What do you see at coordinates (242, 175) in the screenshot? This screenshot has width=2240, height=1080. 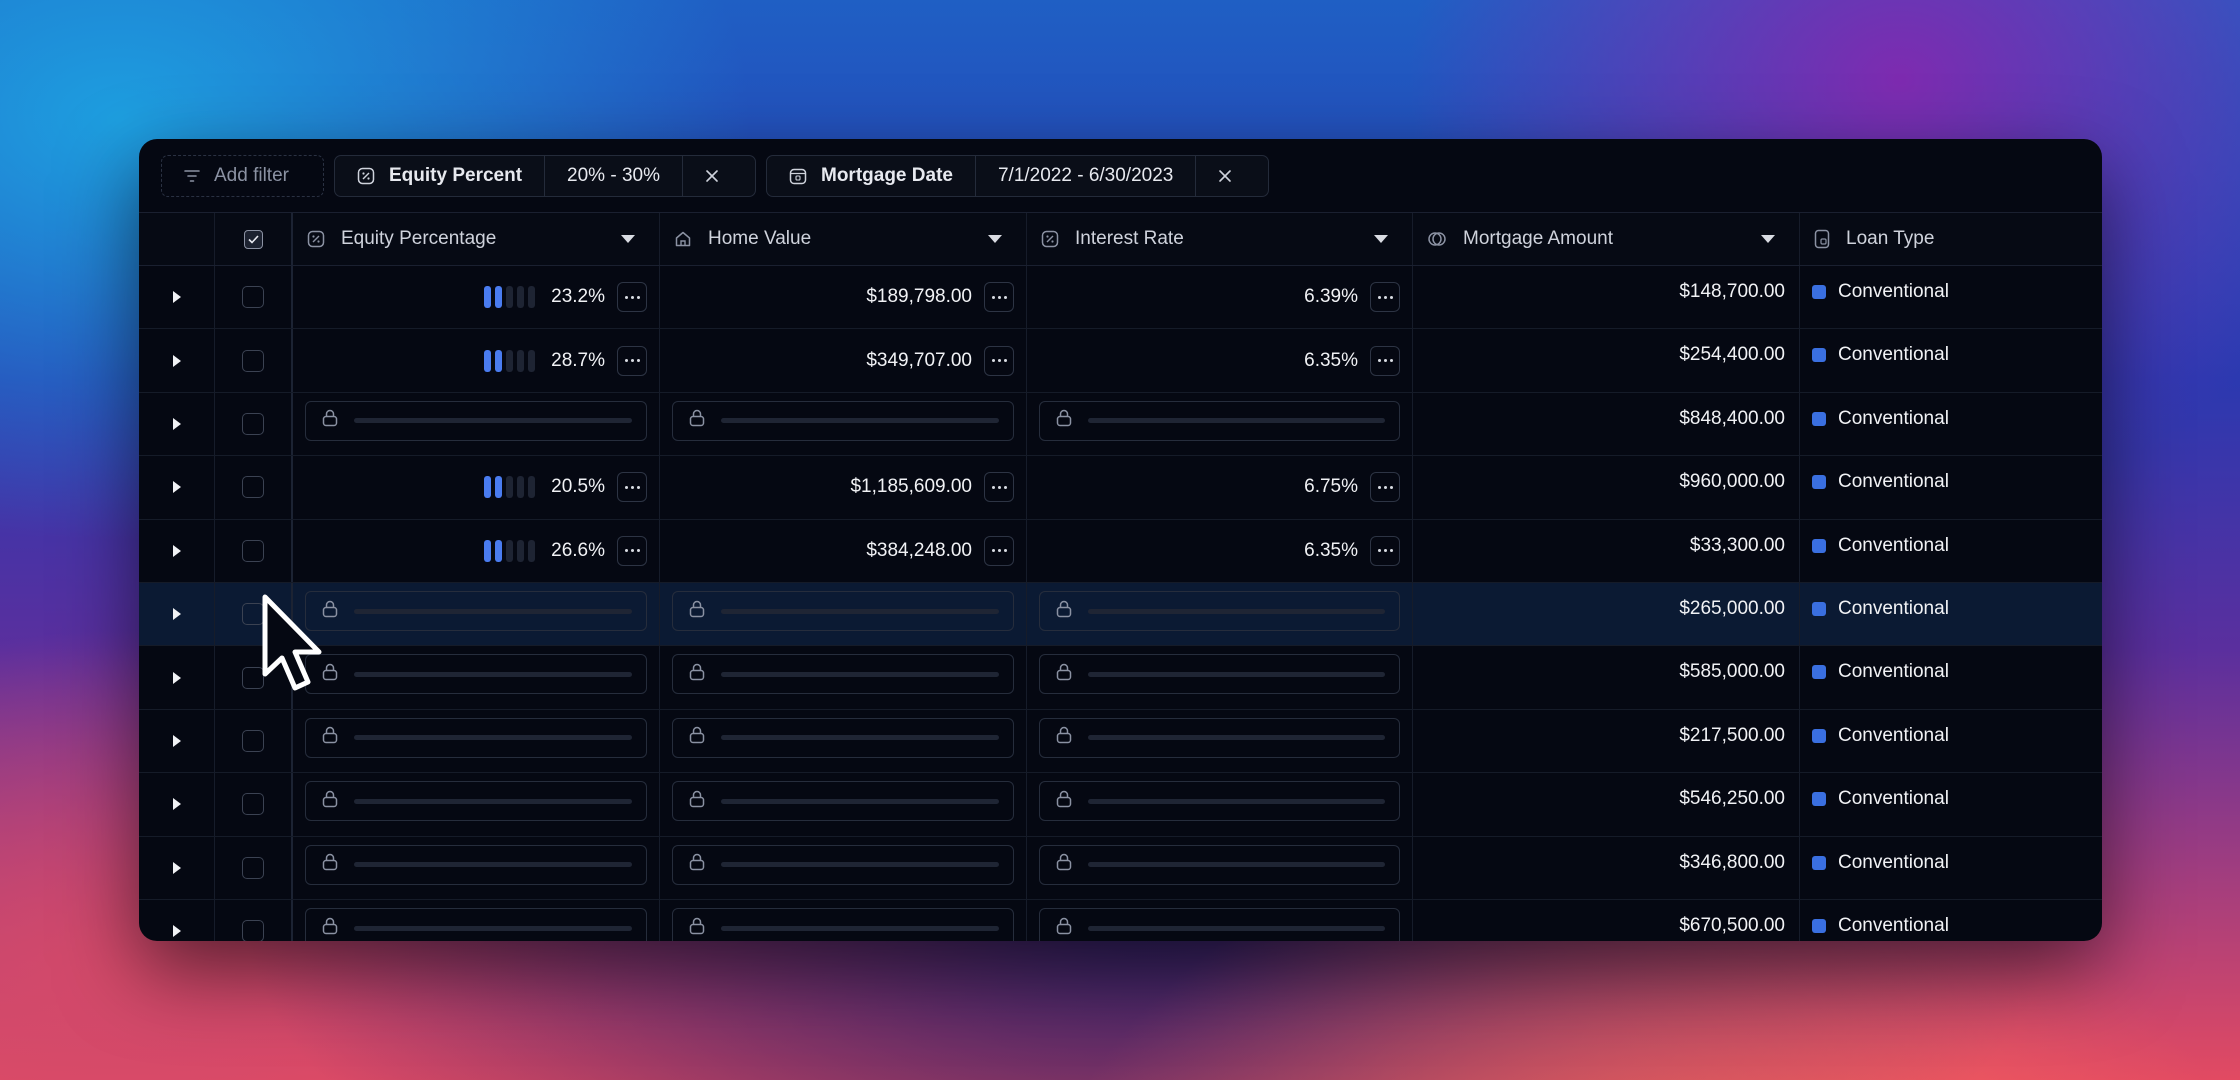 I see `add-filter-button: Add filter` at bounding box center [242, 175].